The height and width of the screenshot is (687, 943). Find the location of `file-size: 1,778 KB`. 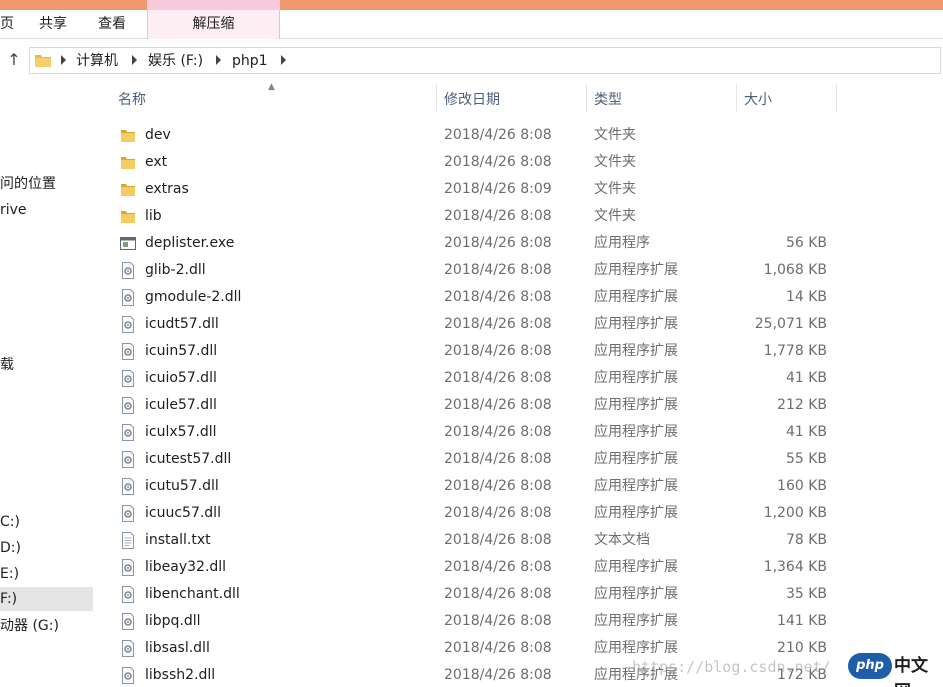

file-size: 1,778 KB is located at coordinates (795, 351).